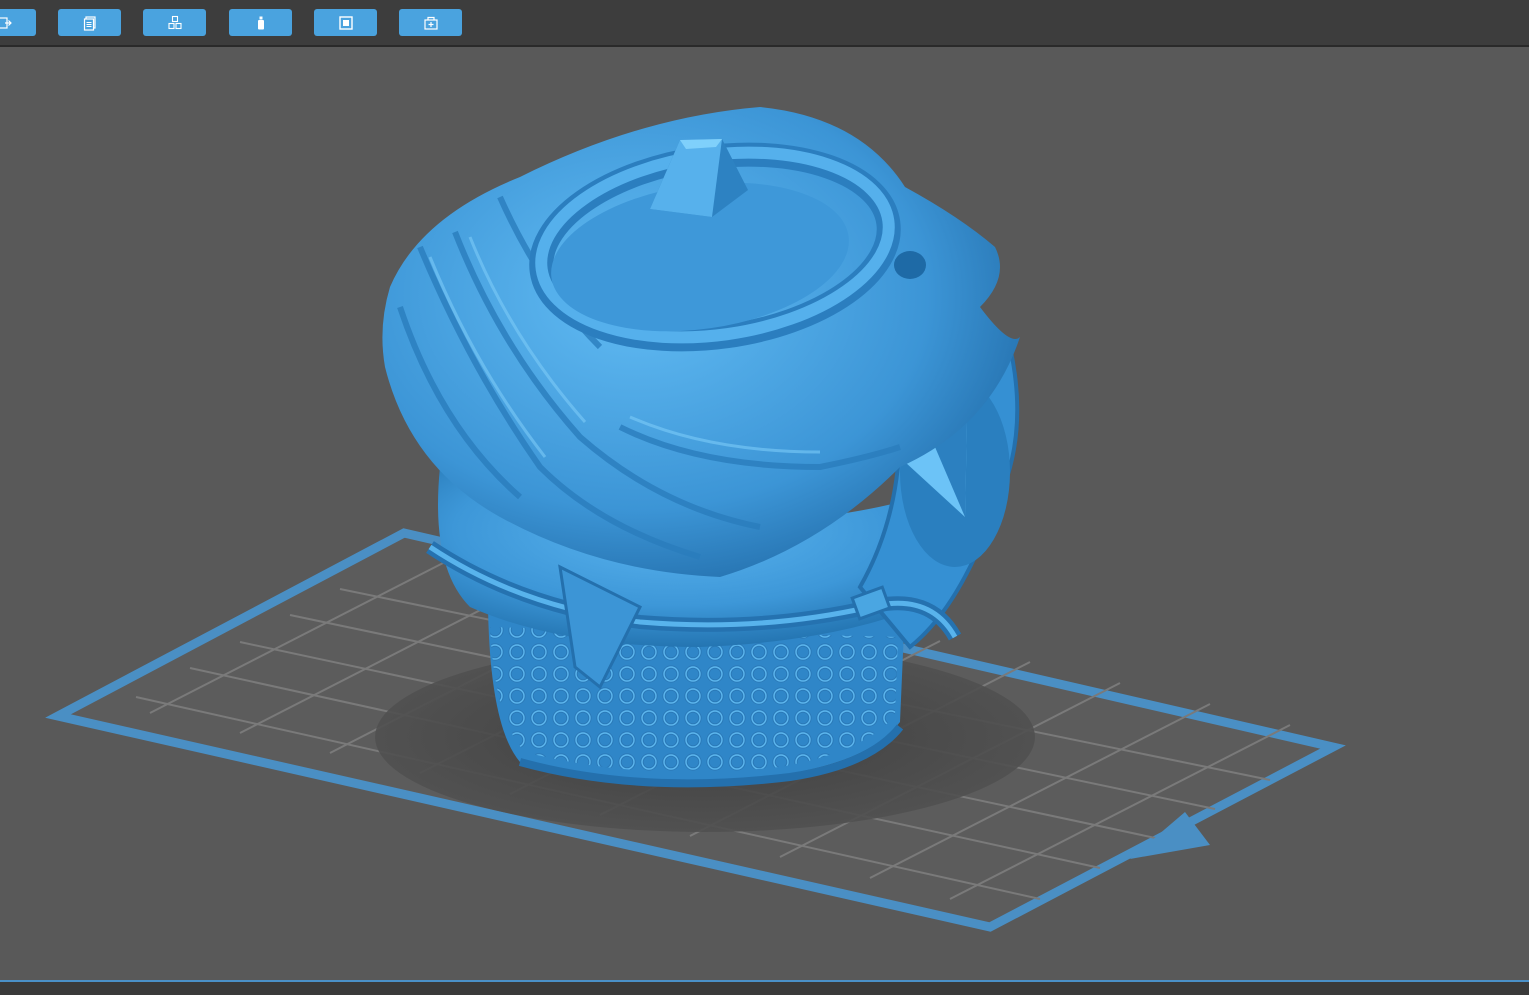 The width and height of the screenshot is (1529, 995). I want to click on hollow-button, so click(345, 22).